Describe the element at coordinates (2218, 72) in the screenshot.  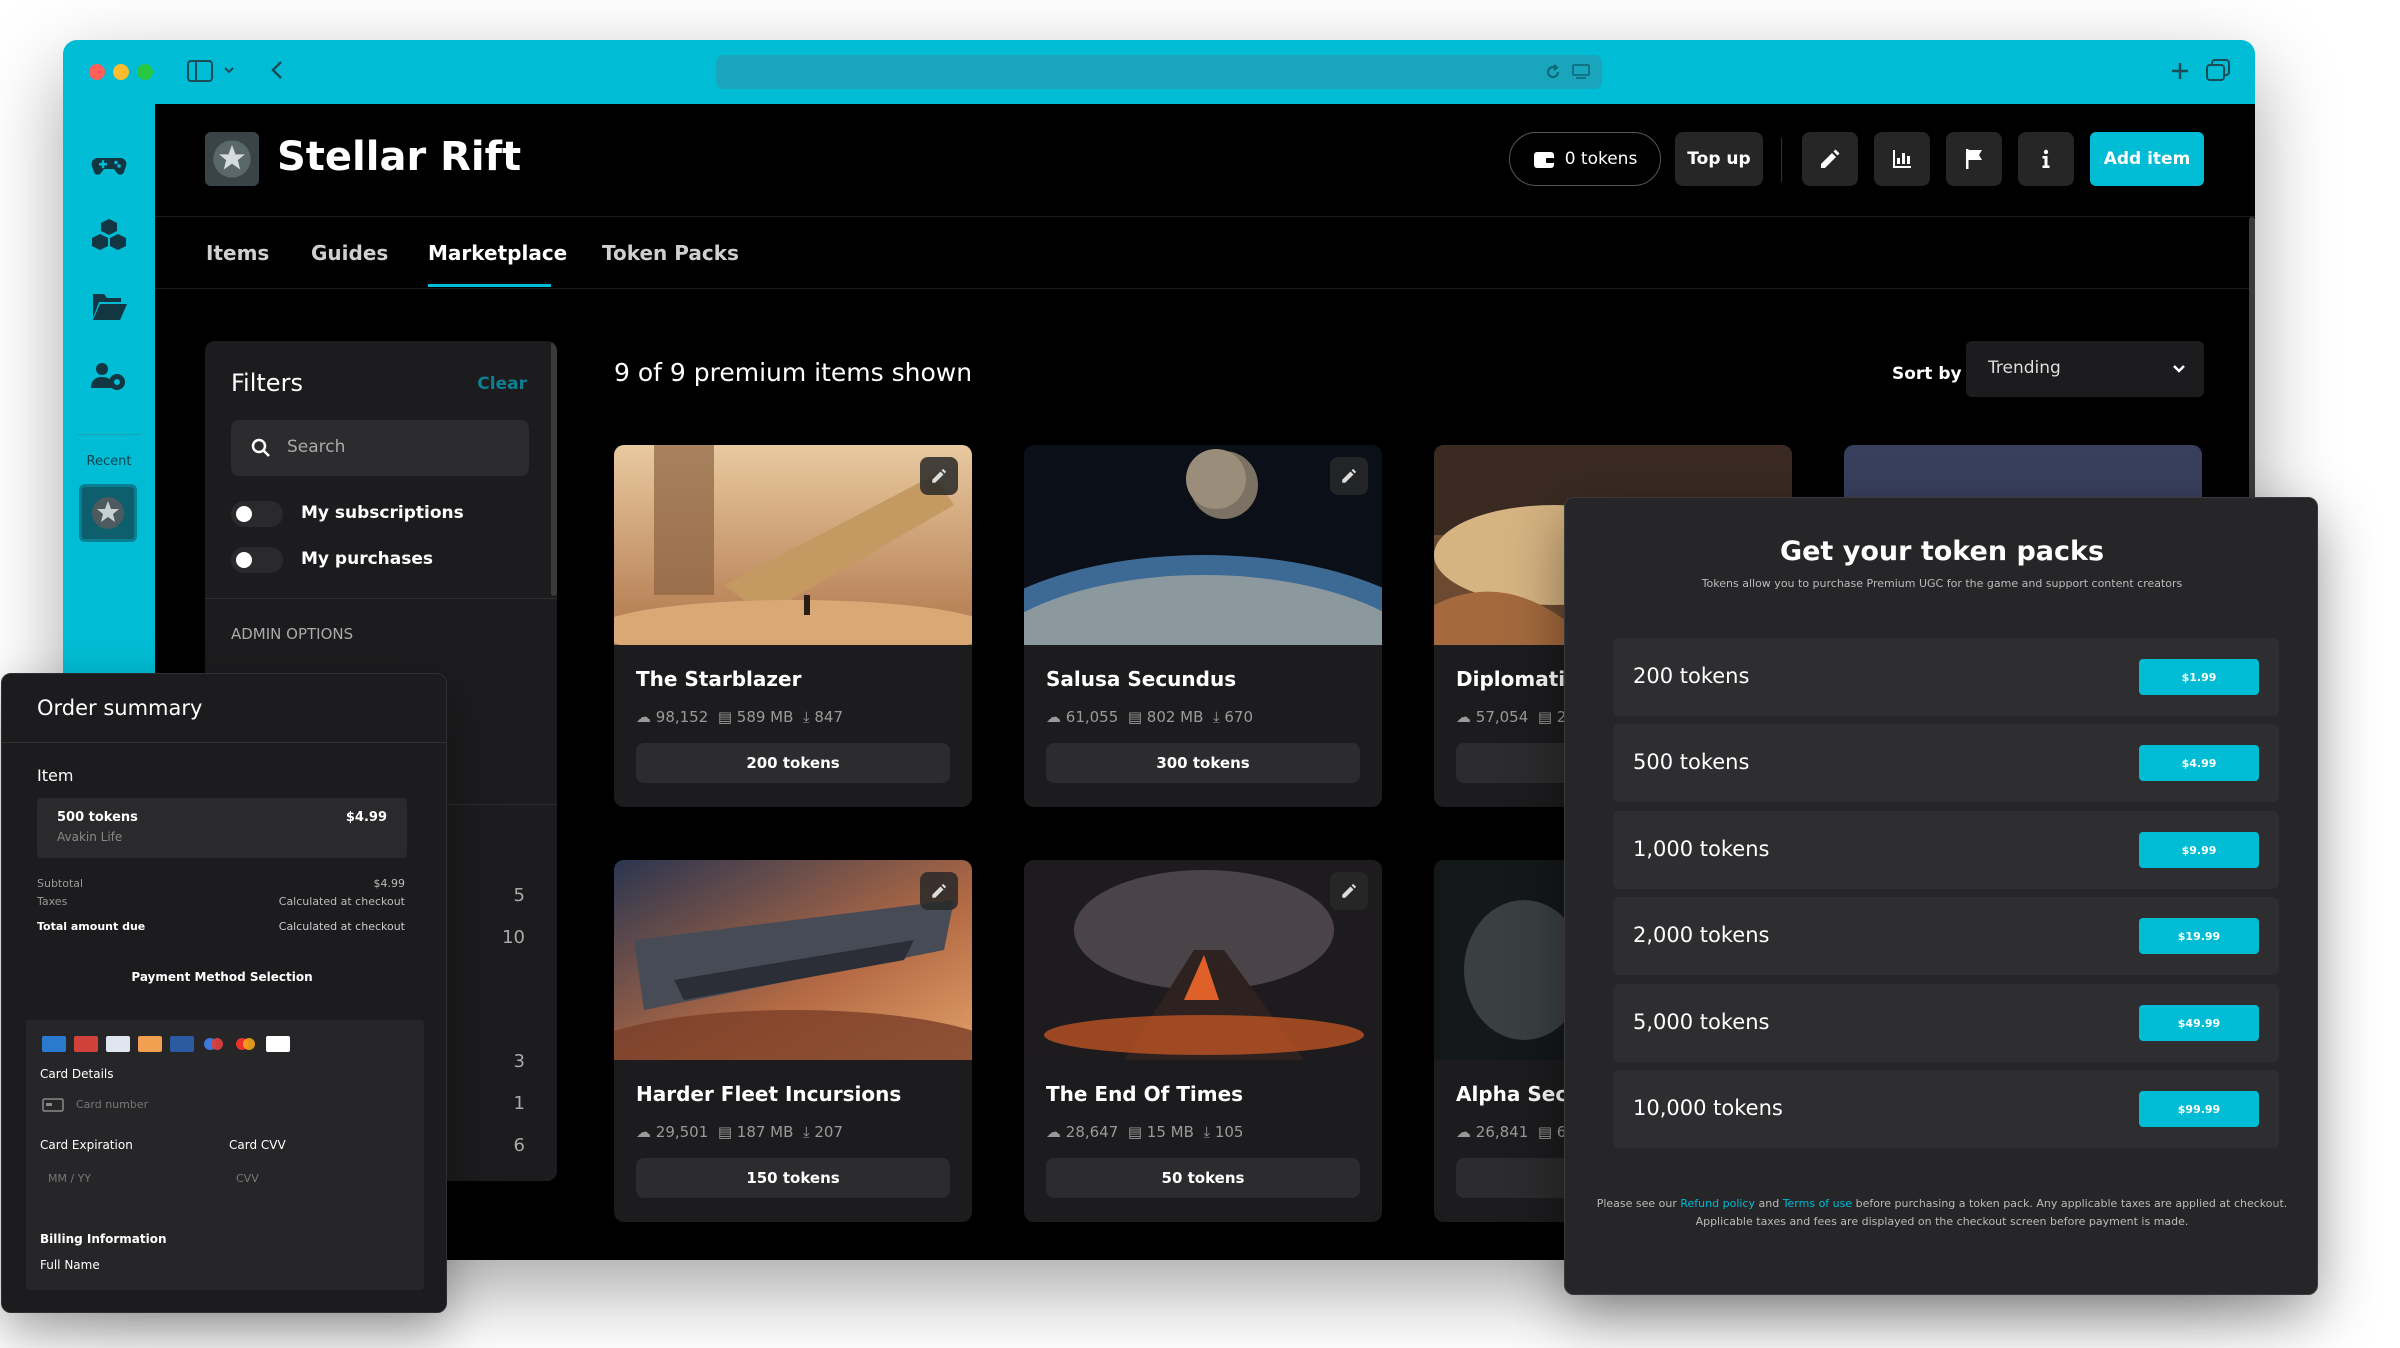
I see `tab-overview-icon` at that location.